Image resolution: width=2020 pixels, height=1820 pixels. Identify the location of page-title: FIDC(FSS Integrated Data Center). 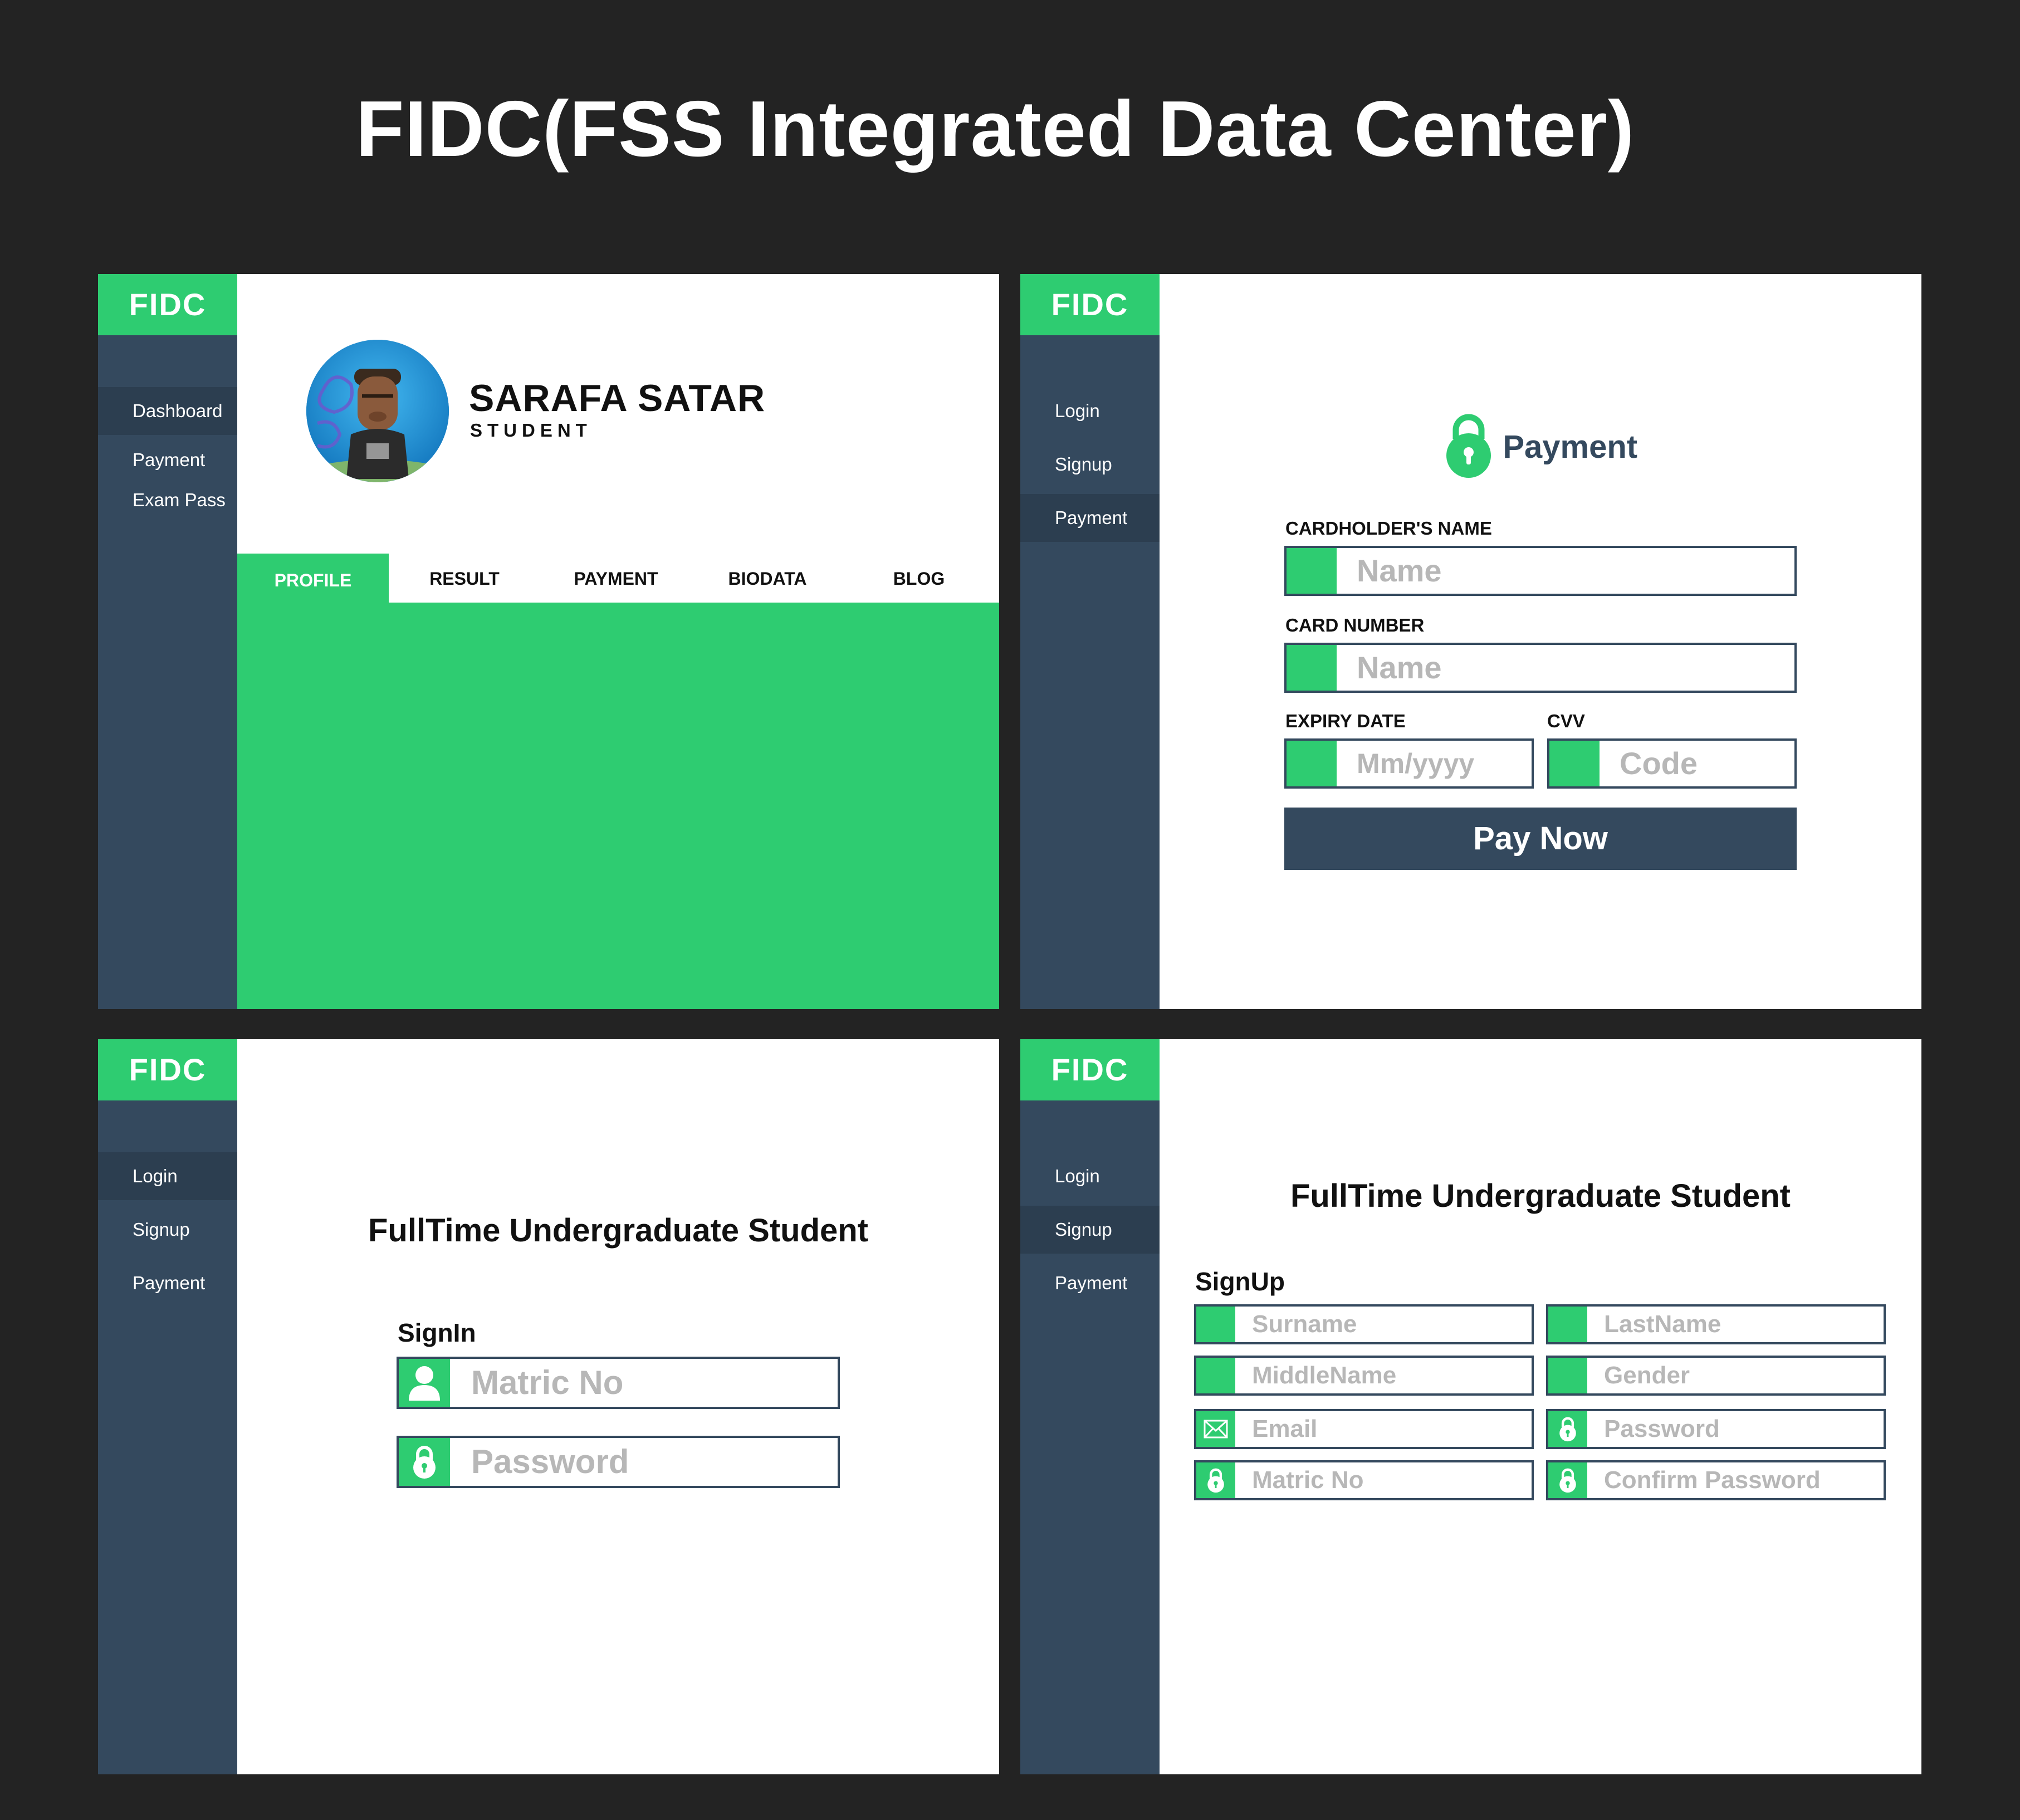
(995, 129).